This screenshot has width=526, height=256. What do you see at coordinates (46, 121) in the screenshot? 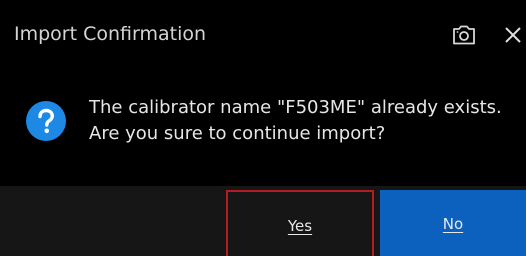
I see `question-icon` at bounding box center [46, 121].